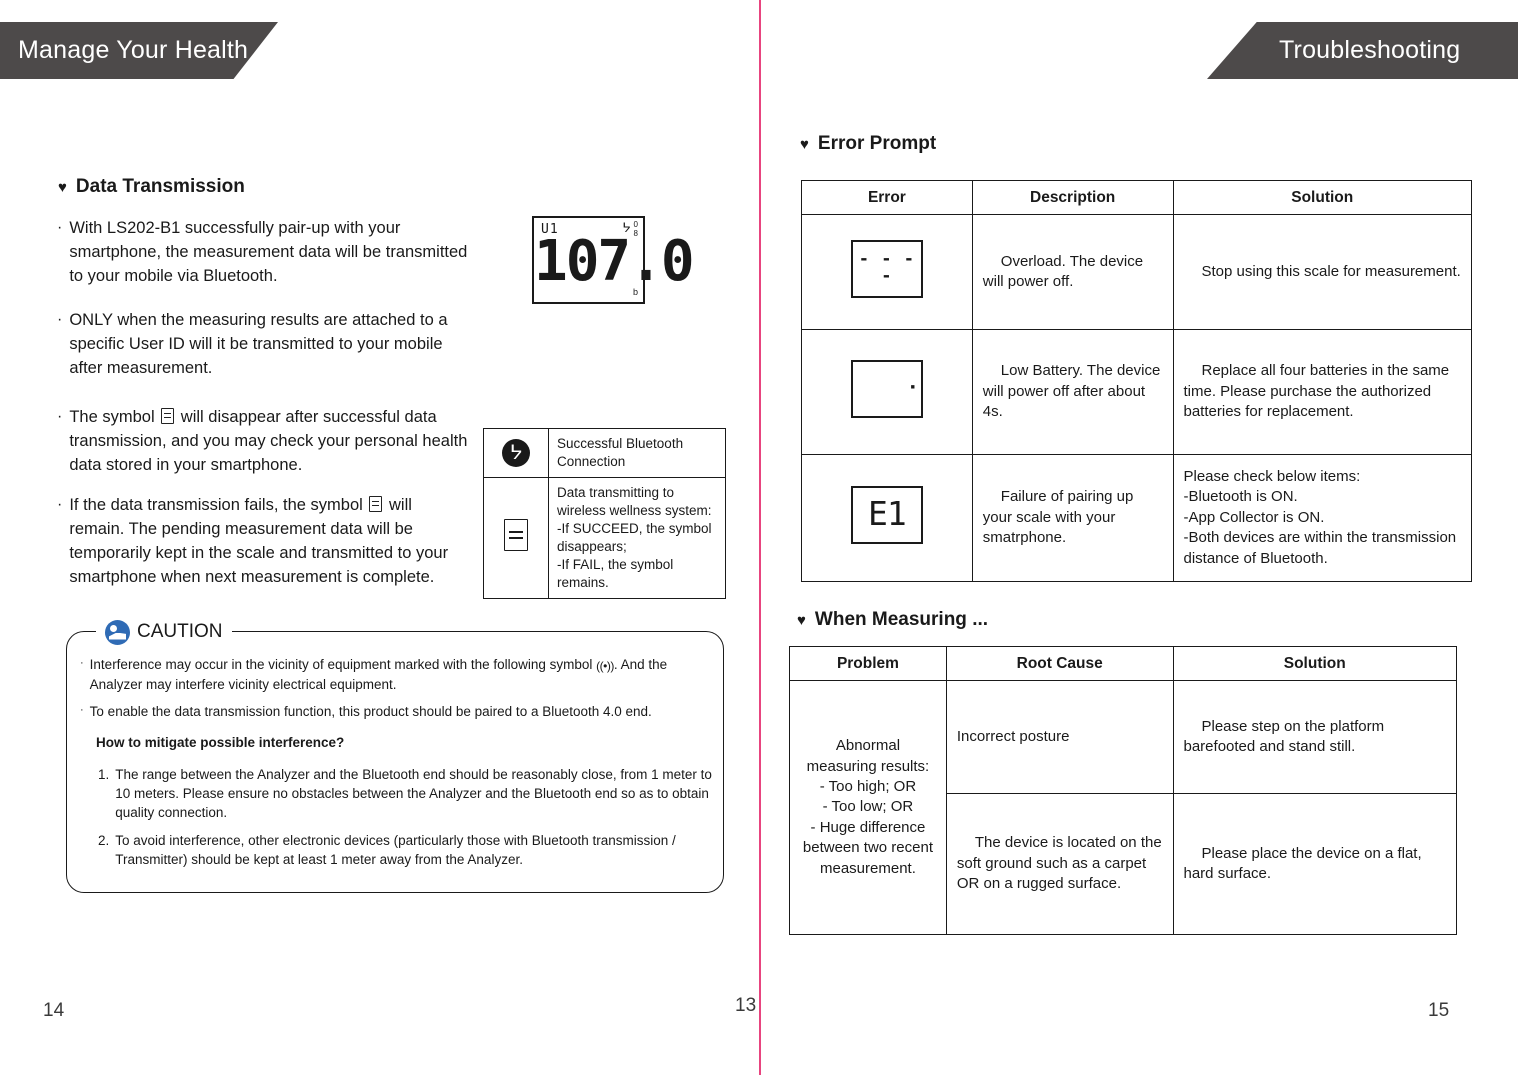  Describe the element at coordinates (760, 537) in the screenshot. I see `page-divider` at that location.